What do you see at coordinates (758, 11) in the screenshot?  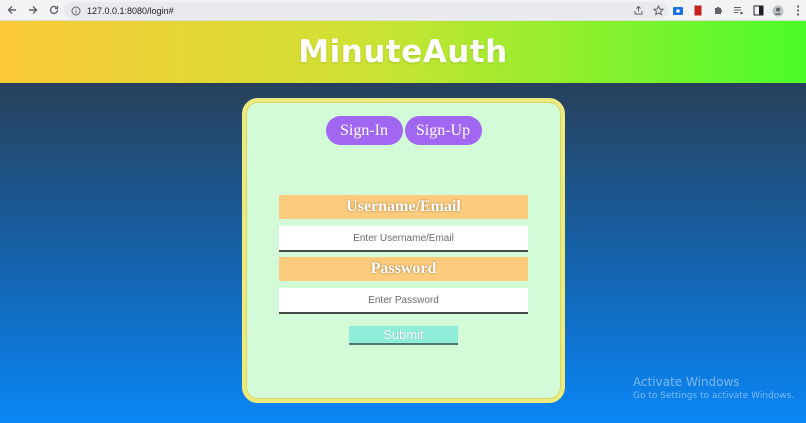 I see `sidepanel-icon` at bounding box center [758, 11].